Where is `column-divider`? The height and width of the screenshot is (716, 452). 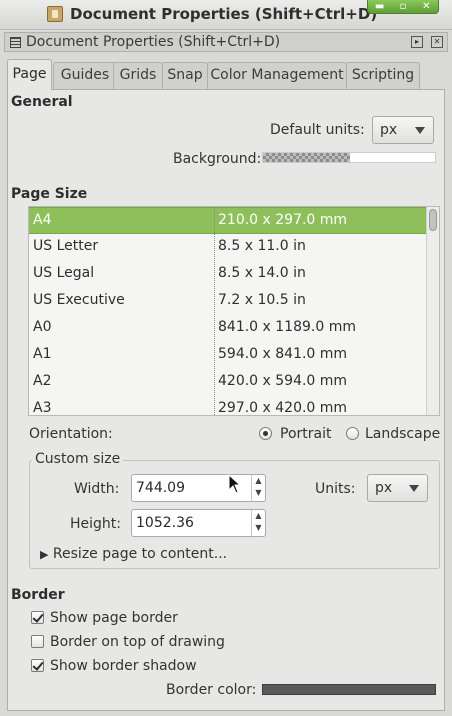 column-divider is located at coordinates (214, 311).